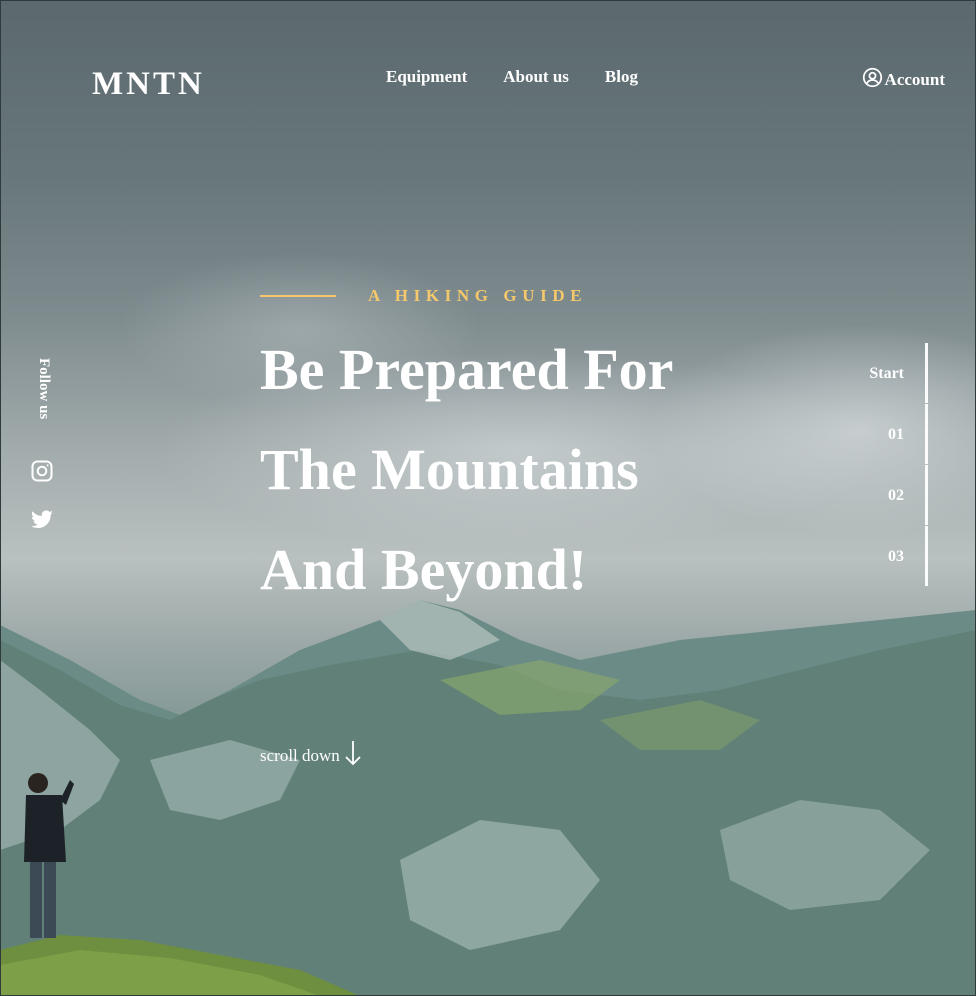 Image resolution: width=976 pixels, height=996 pixels. I want to click on nav-link-about-us: About us, so click(536, 77).